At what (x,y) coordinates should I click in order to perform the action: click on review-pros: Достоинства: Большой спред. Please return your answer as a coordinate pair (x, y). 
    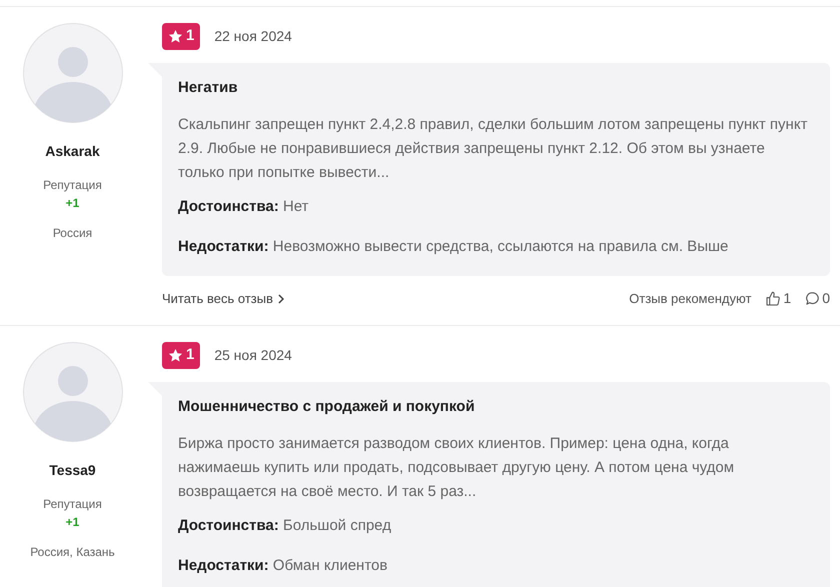
    Looking at the image, I should click on (285, 526).